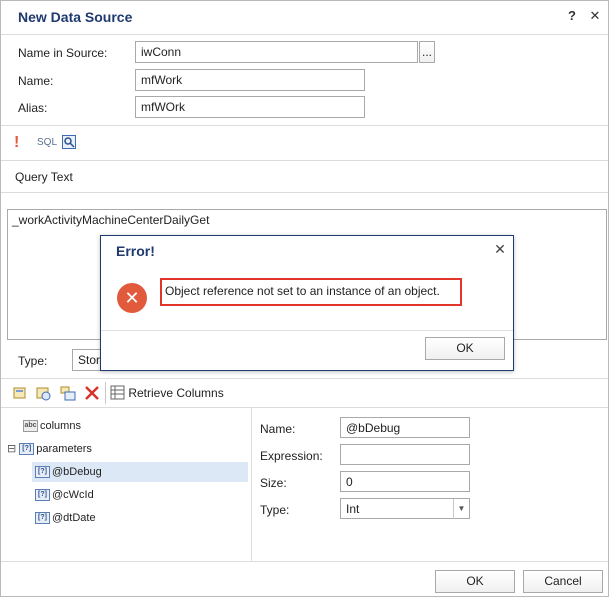 Image resolution: width=609 pixels, height=597 pixels. I want to click on tree-item-param: [?] @cWcId, so click(63, 495).